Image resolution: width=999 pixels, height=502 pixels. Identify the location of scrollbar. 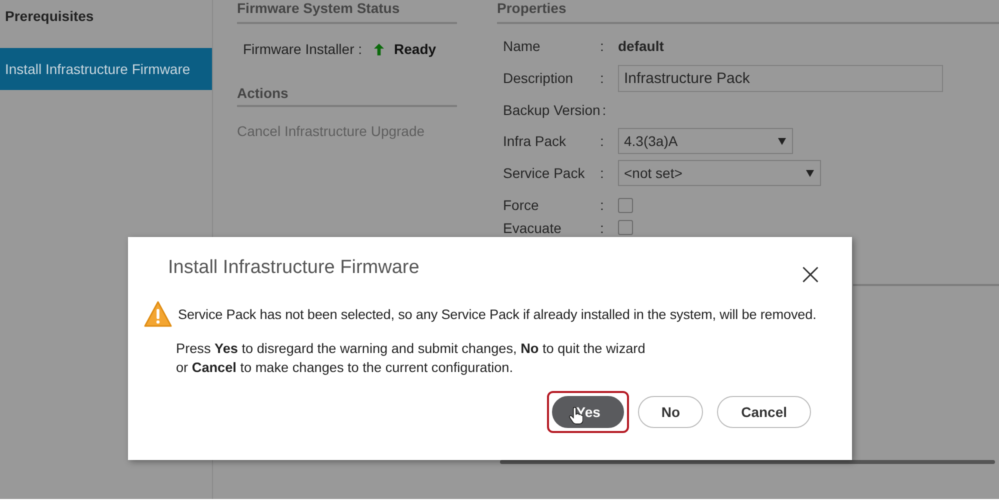
(747, 462).